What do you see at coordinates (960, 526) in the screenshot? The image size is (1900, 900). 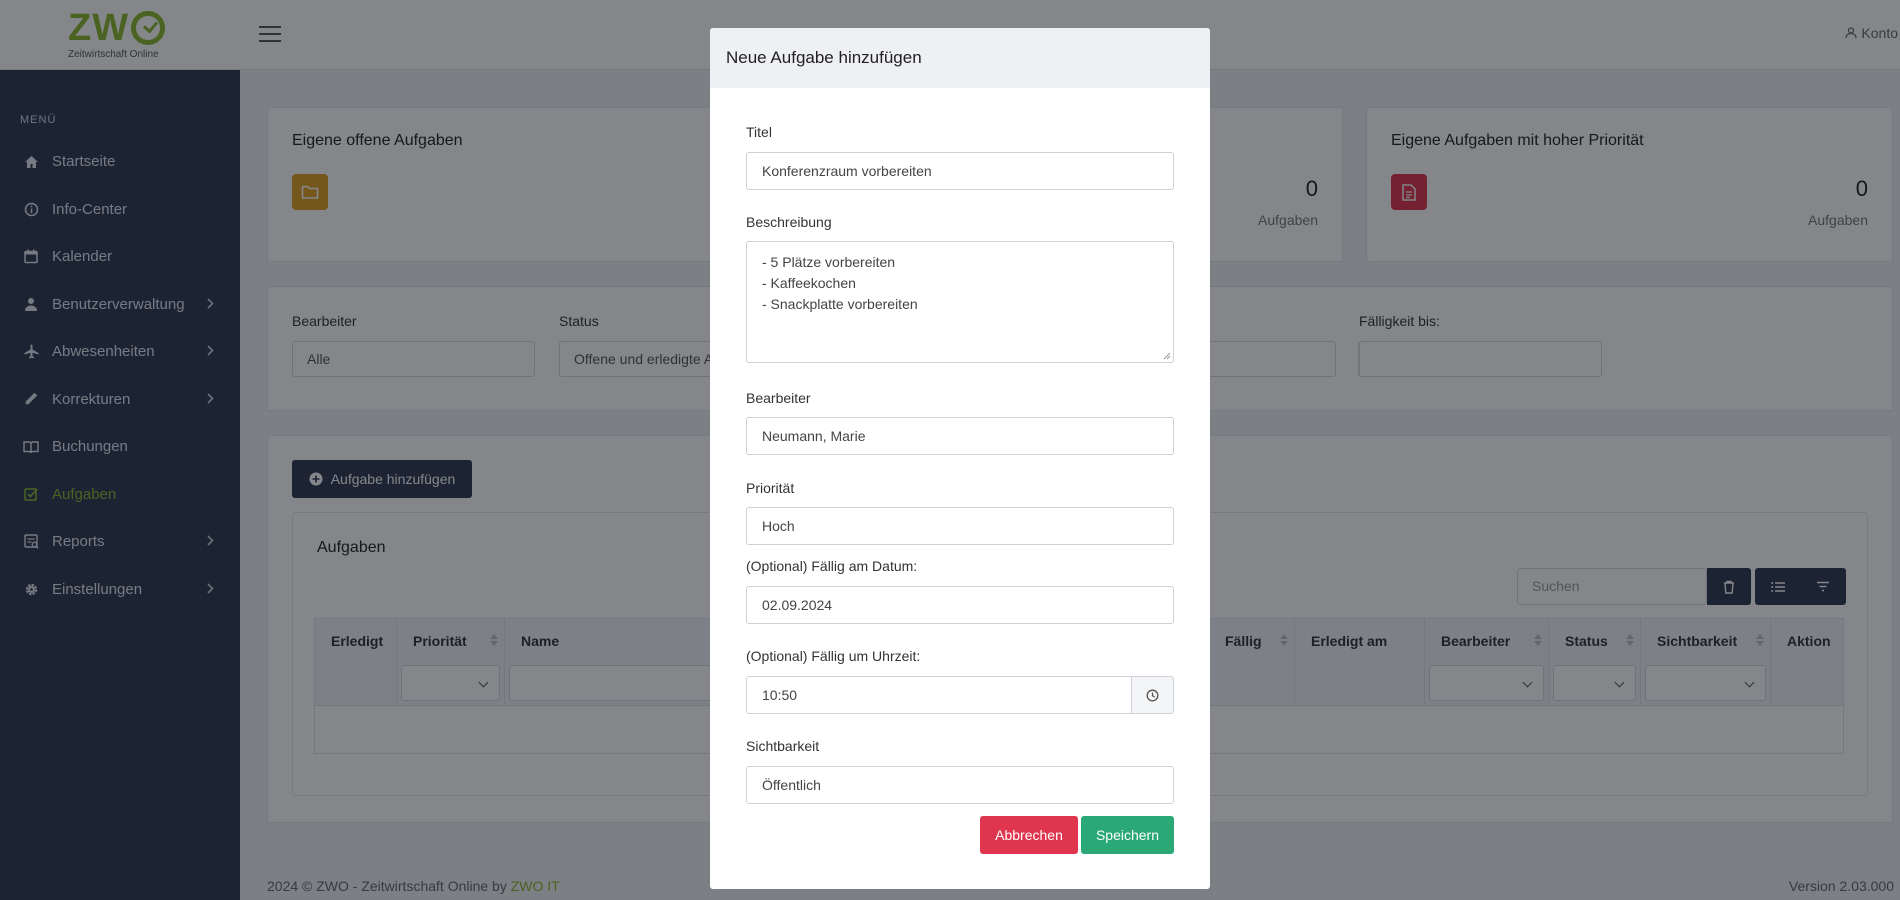 I see `prioritaet-select: Hoch` at bounding box center [960, 526].